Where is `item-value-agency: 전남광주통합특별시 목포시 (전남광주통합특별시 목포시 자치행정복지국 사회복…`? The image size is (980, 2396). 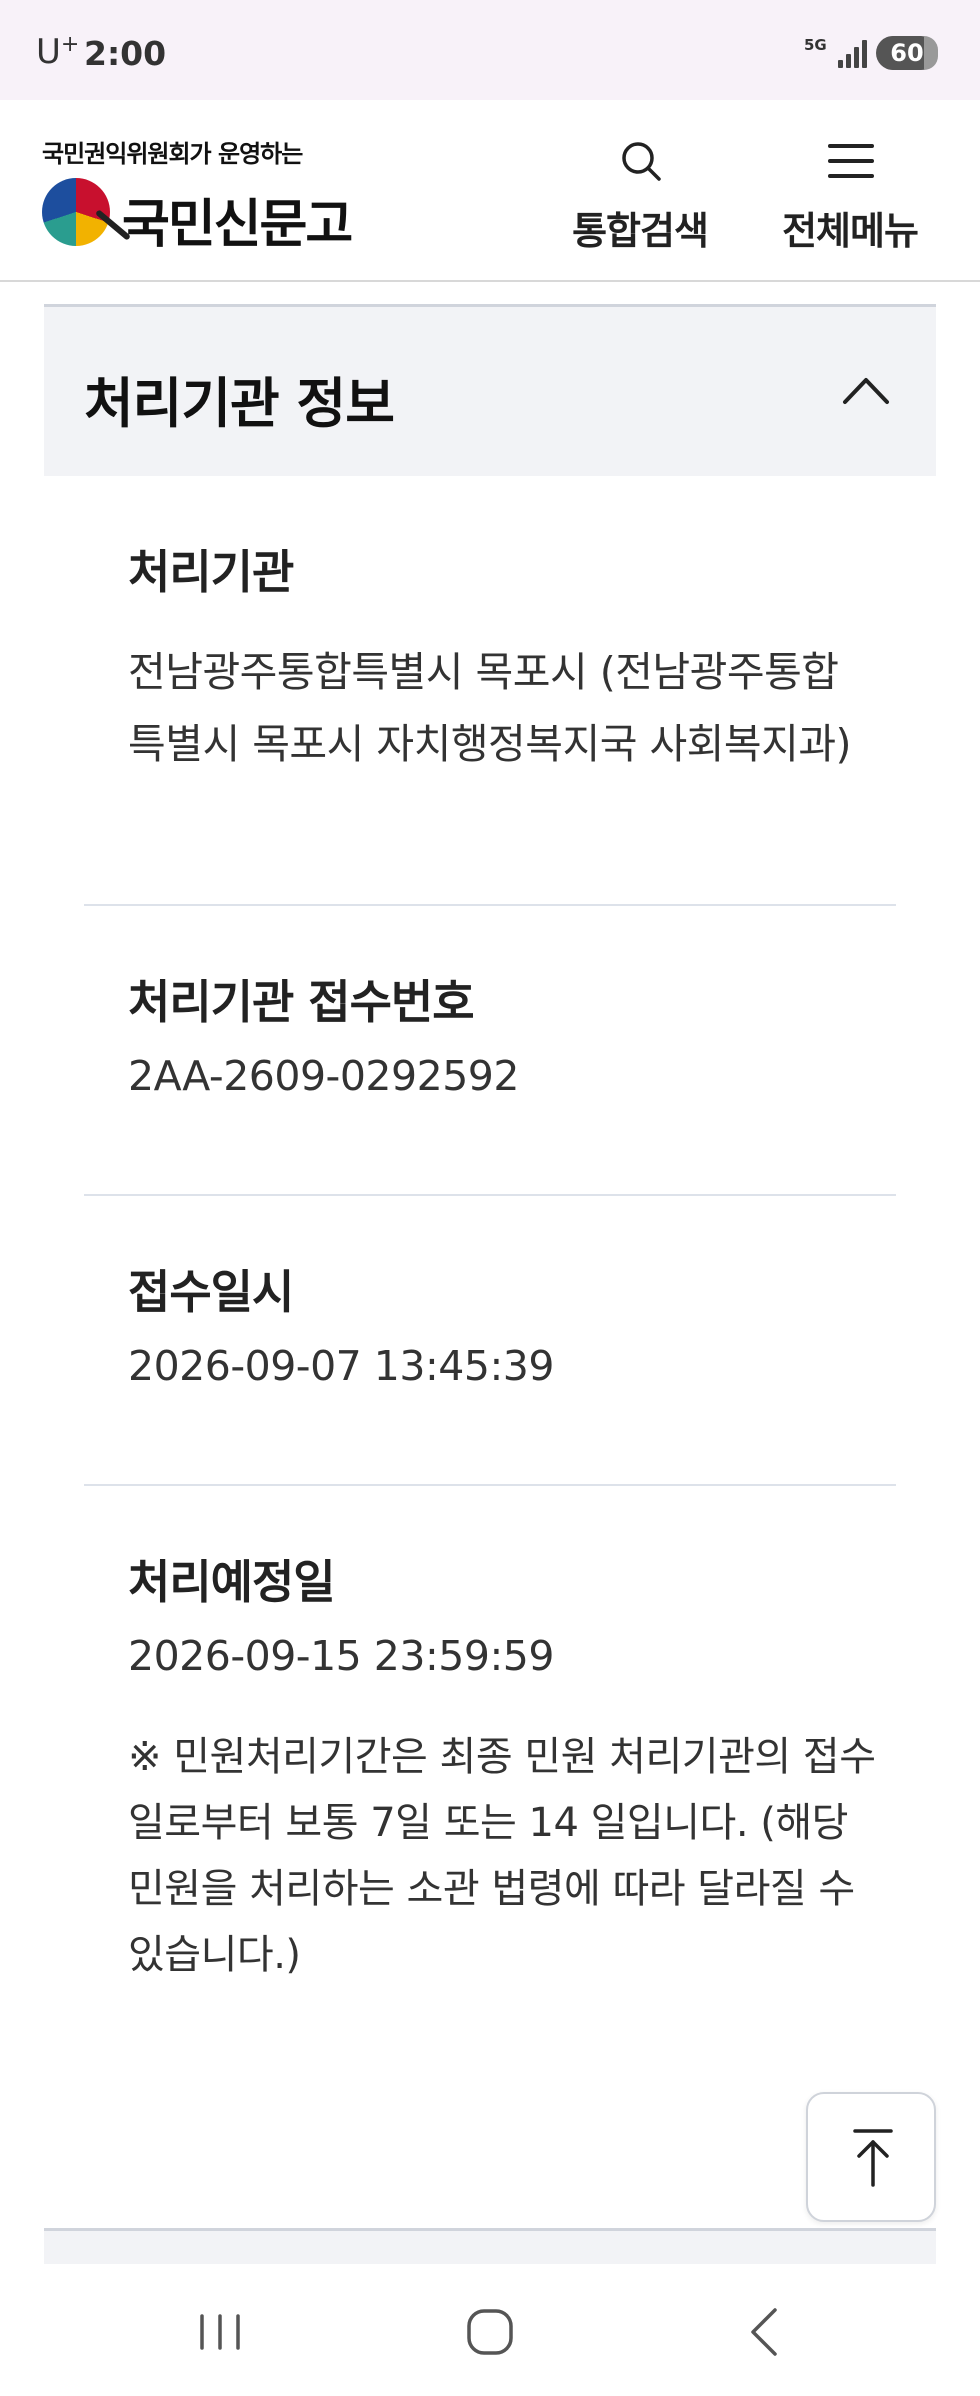
item-value-agency: 전남광주통합특별시 목포시 (전남광주통합특별시 목포시 자치행정복지국 사회복… is located at coordinates (490, 708).